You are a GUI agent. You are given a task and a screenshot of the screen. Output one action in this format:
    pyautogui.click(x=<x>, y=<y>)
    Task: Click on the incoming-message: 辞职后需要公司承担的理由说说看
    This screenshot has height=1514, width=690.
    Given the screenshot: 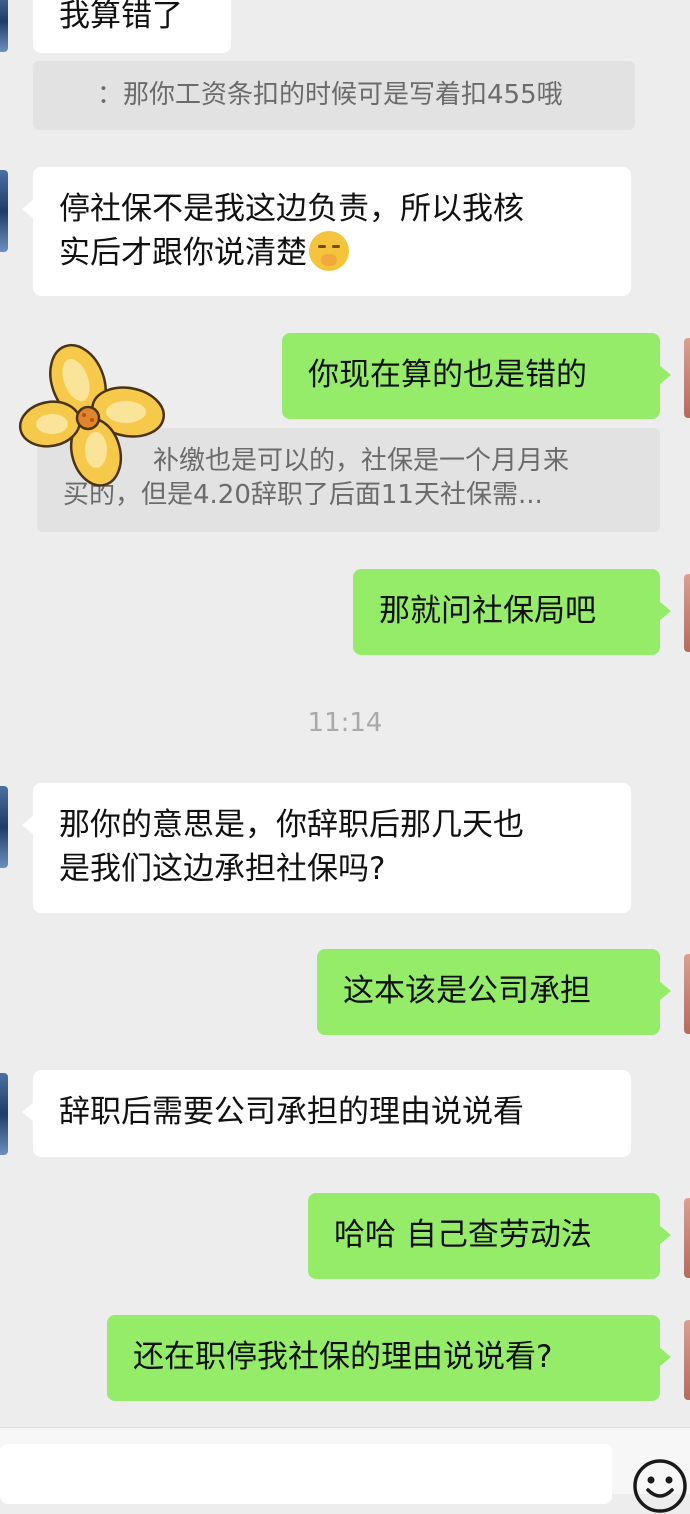 What is the action you would take?
    pyautogui.click(x=326, y=1113)
    